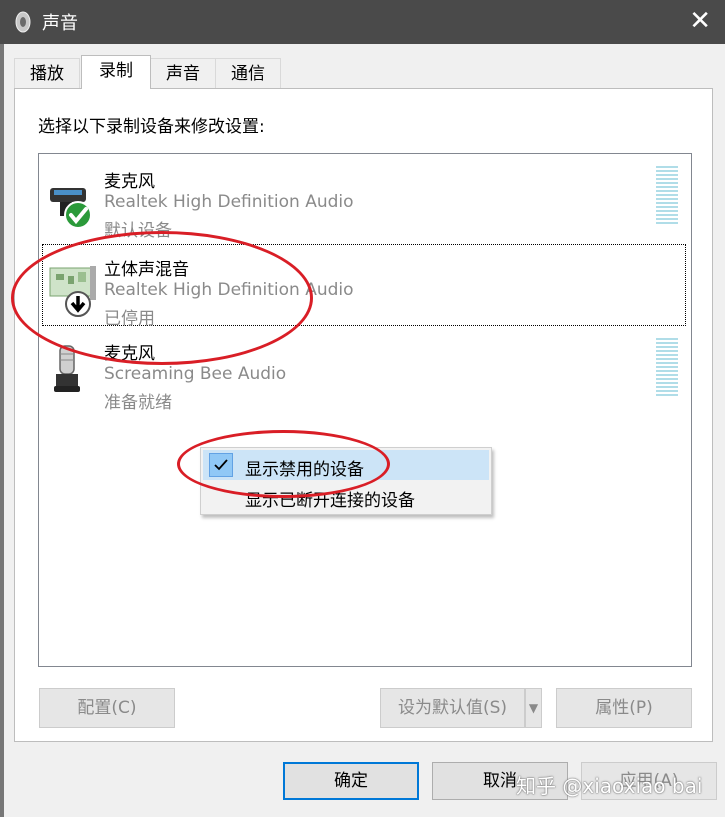 This screenshot has height=817, width=725. I want to click on device-status: 默认设备, so click(138, 231).